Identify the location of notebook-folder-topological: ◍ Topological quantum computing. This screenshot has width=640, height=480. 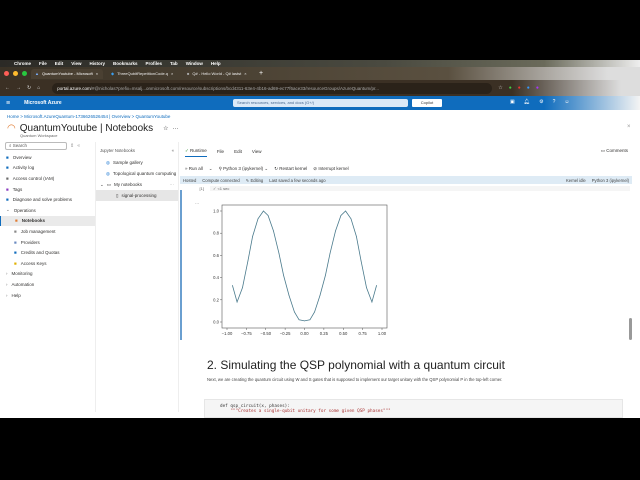
(137, 173).